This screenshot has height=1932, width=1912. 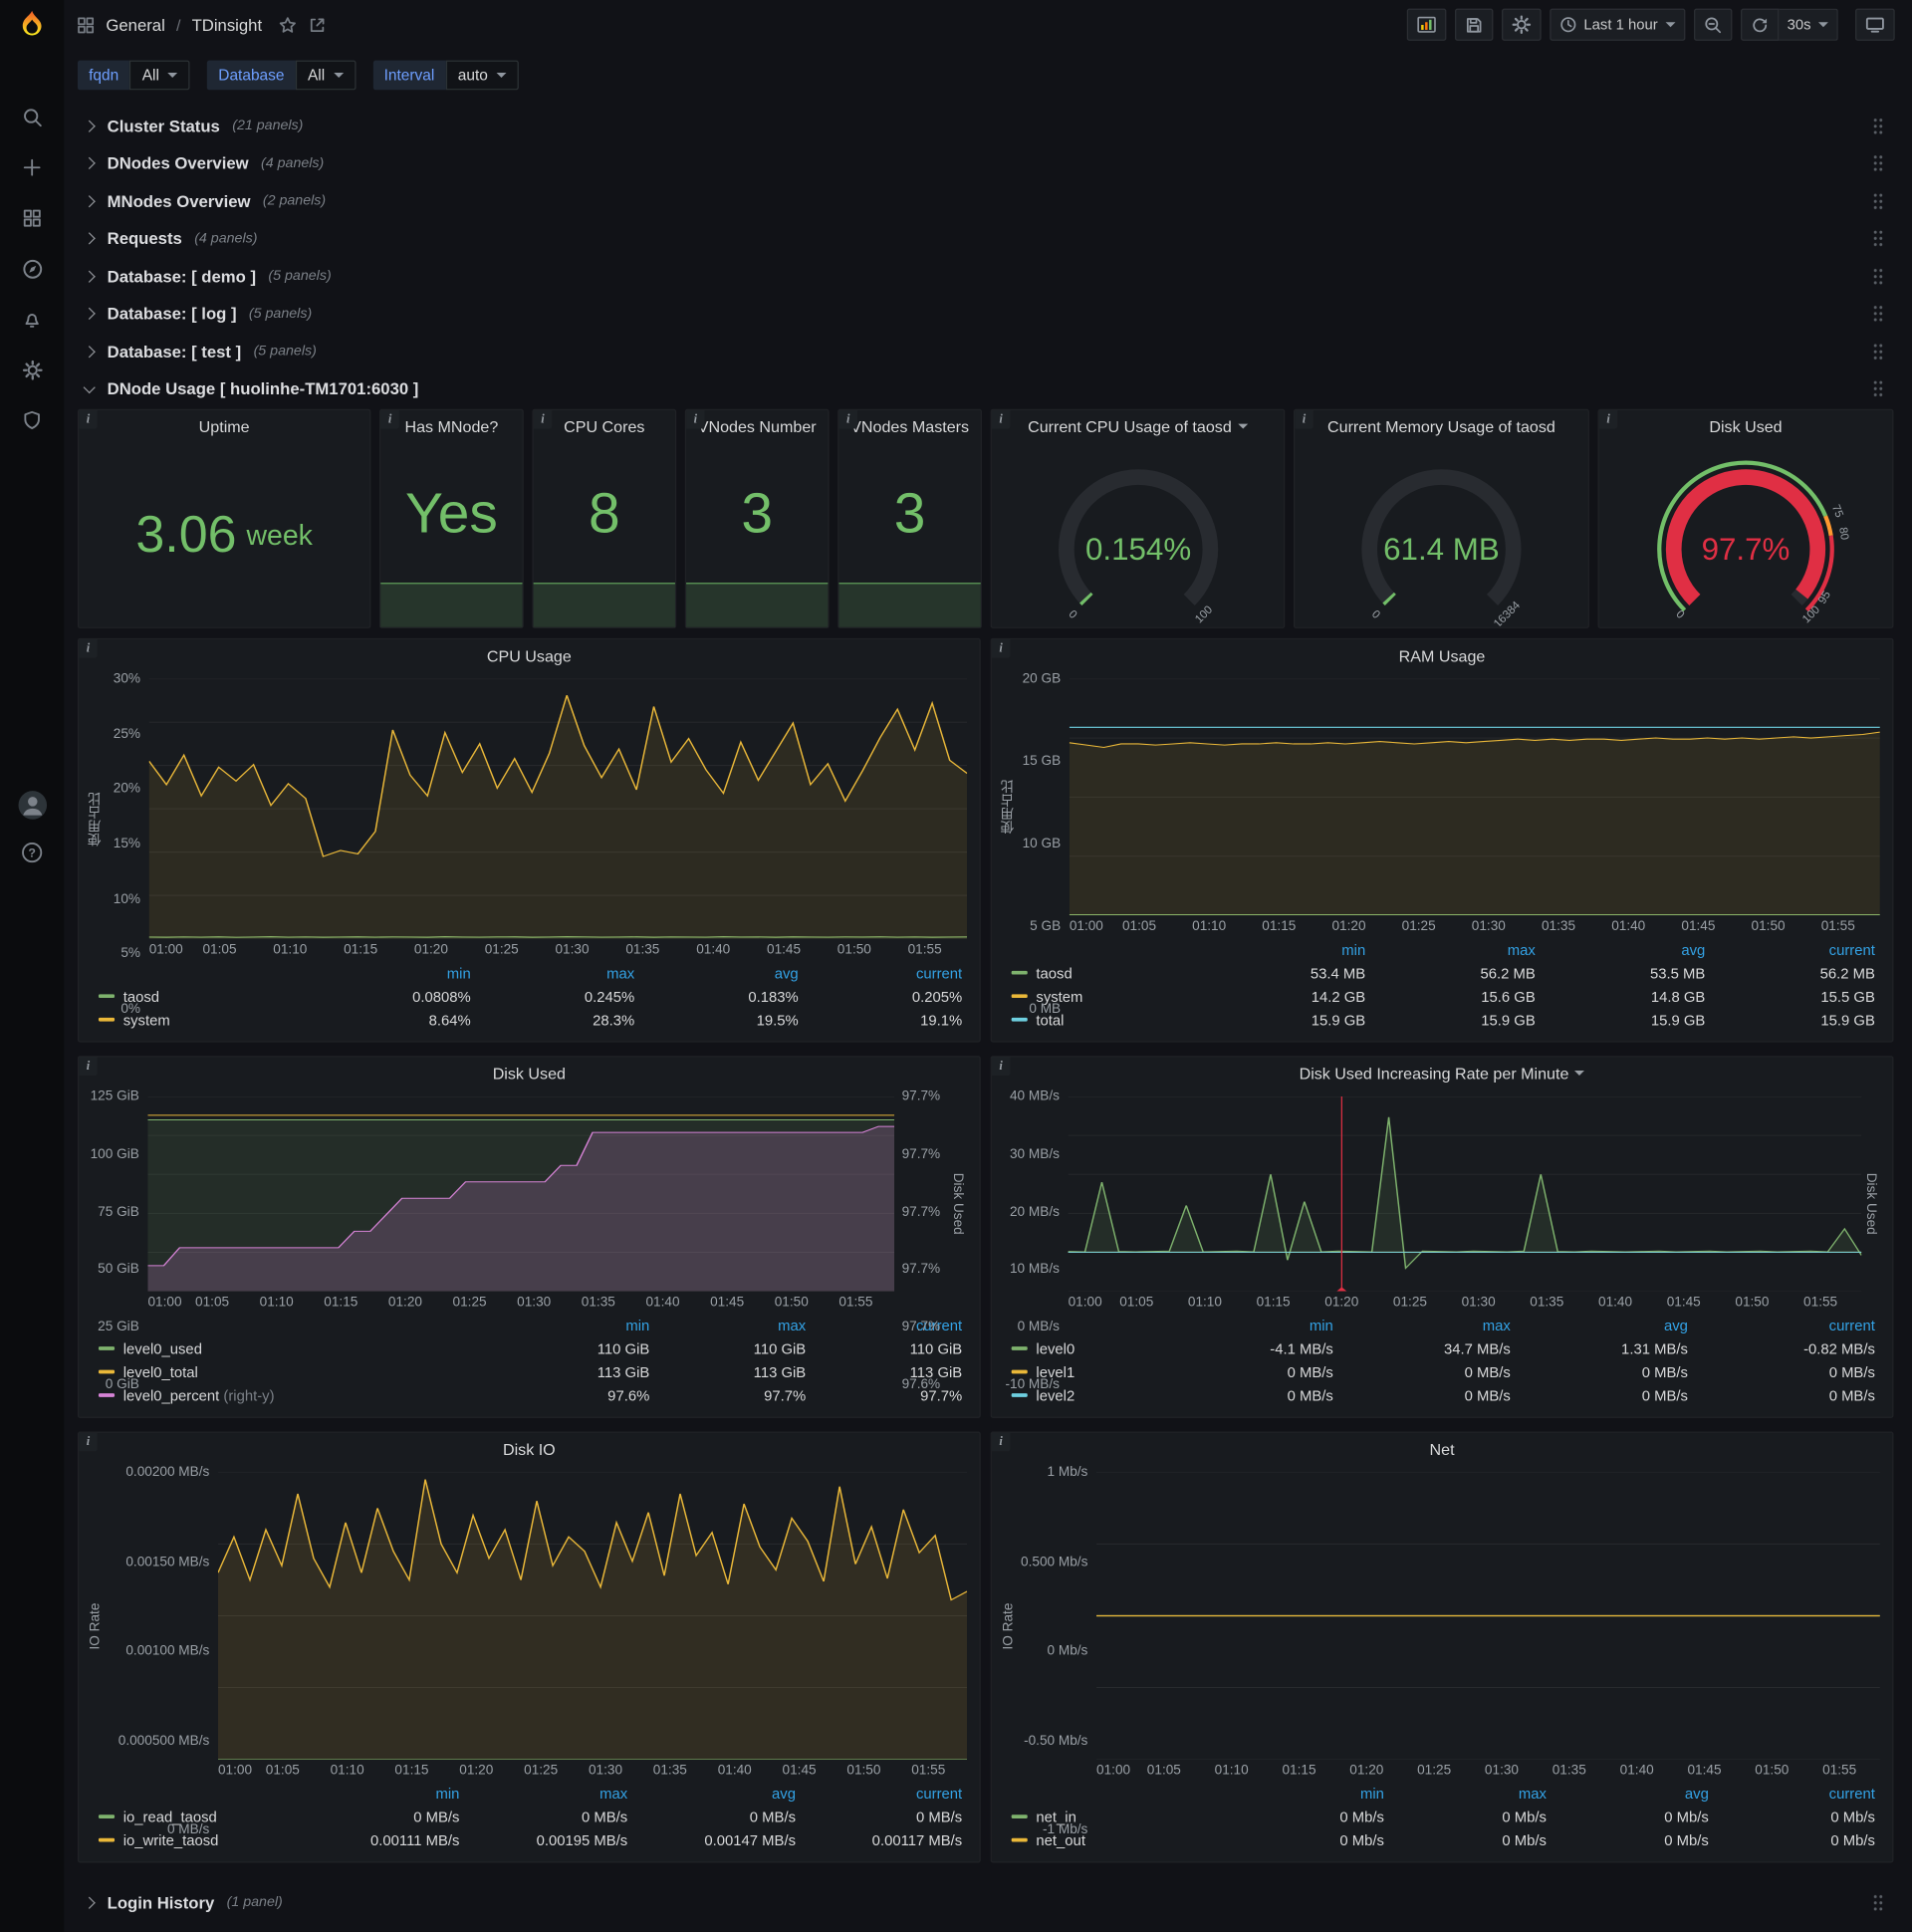 What do you see at coordinates (32, 805) in the screenshot?
I see `user-avatar` at bounding box center [32, 805].